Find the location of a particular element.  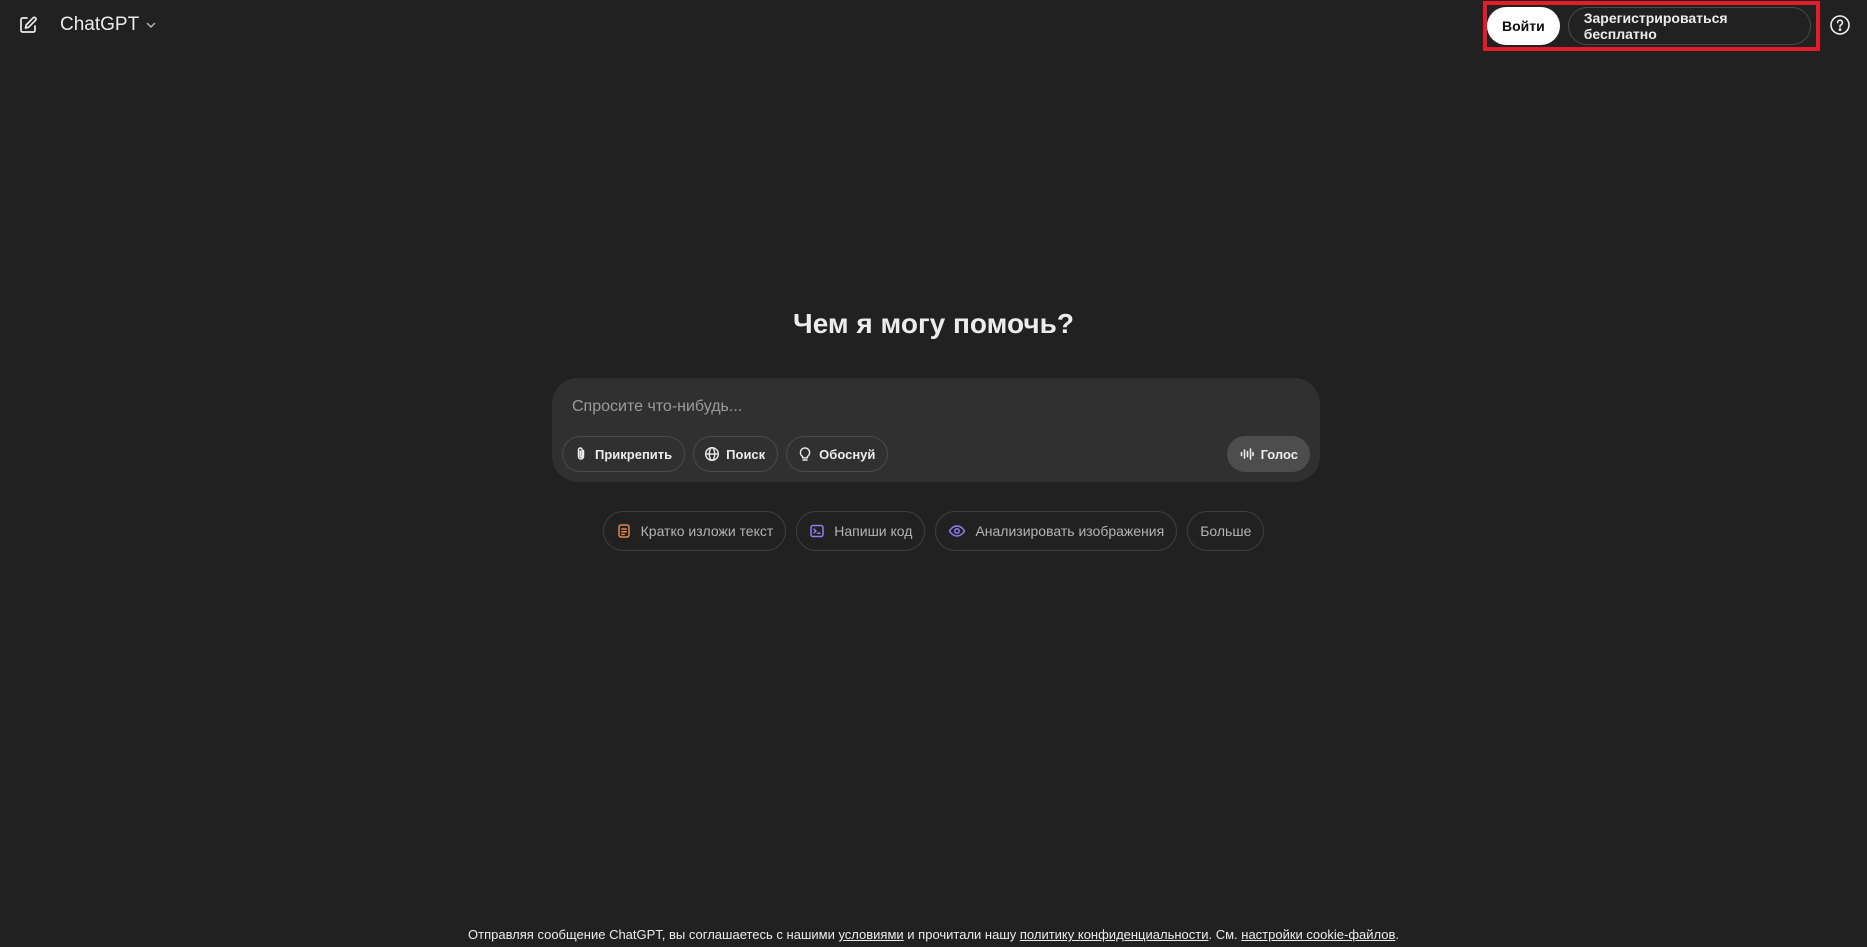

suggestion-label: Больше is located at coordinates (1226, 531).